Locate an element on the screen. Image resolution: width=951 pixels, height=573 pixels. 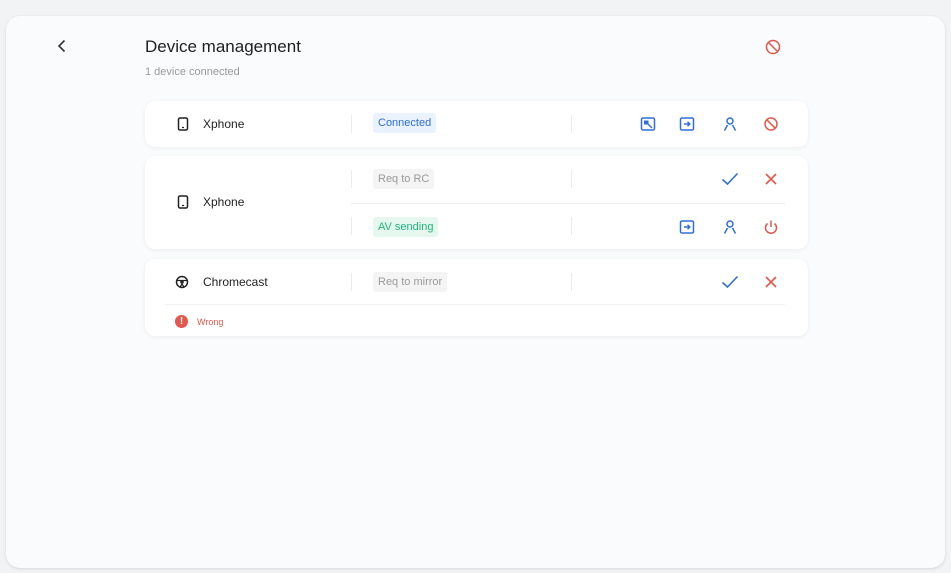
connected-count: 1 device connected is located at coordinates (192, 72).